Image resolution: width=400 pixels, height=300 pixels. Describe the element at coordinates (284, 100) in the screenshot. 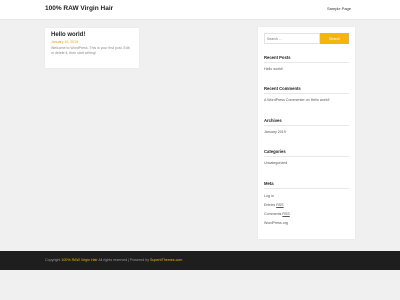

I see `comment-author-link: A WordPress Commenter` at that location.